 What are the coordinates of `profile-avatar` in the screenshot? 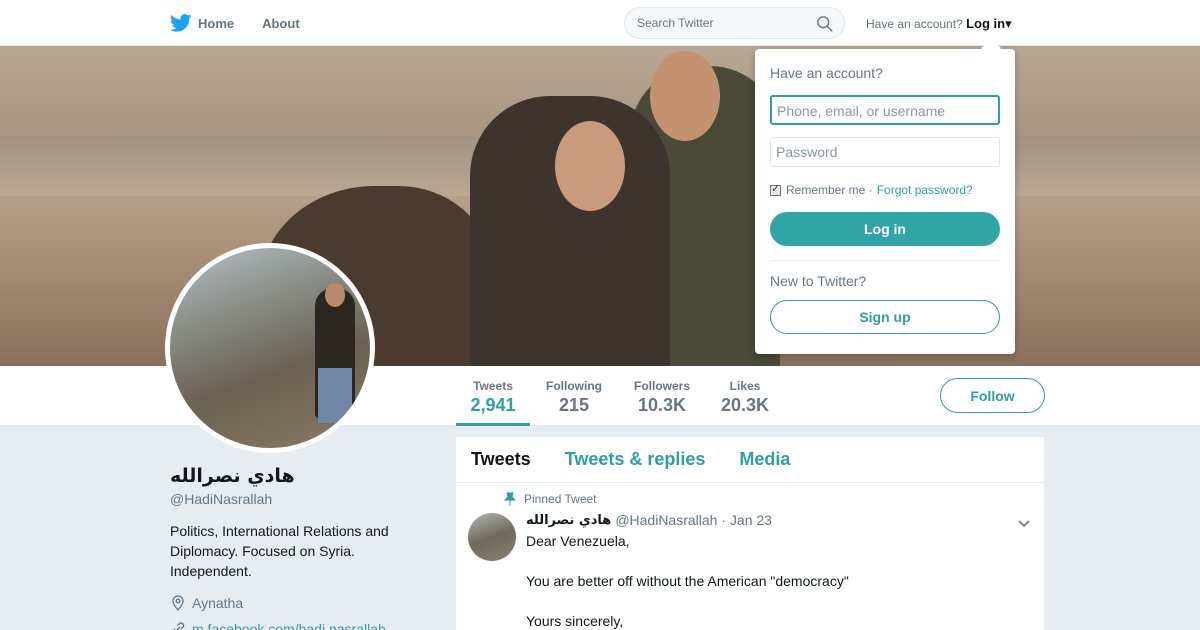 It's located at (270, 348).